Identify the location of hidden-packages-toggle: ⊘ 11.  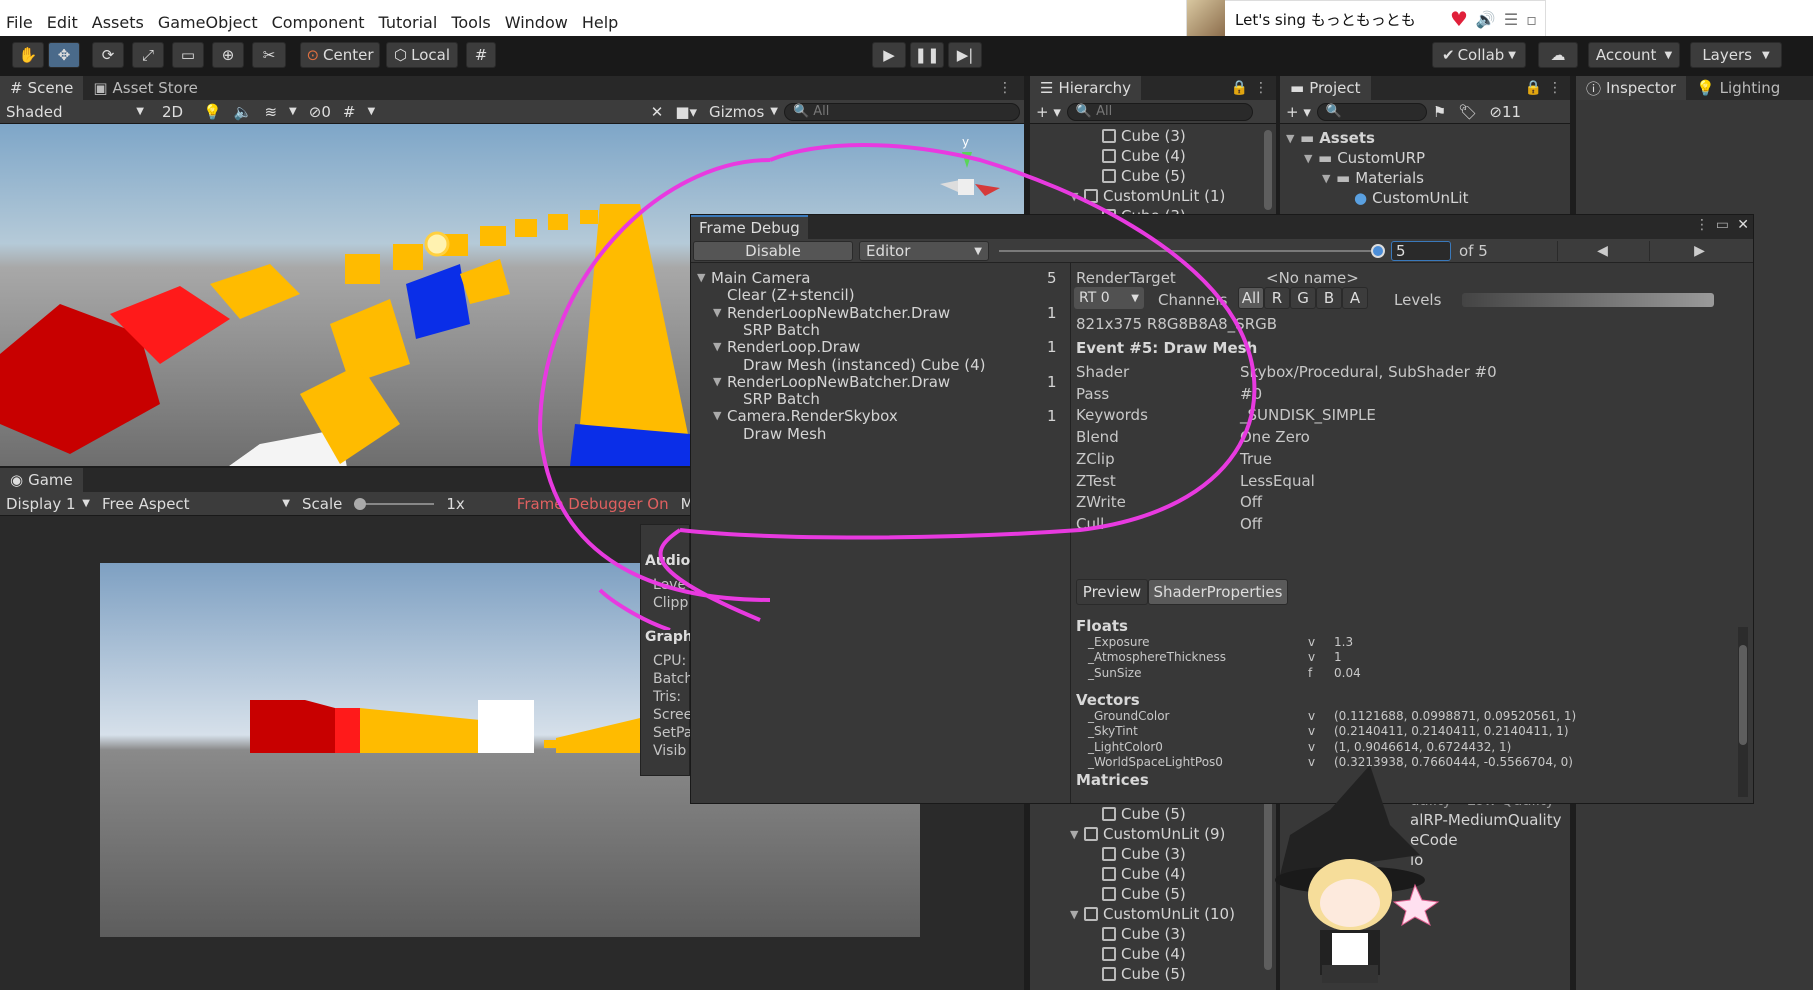
(1505, 112).